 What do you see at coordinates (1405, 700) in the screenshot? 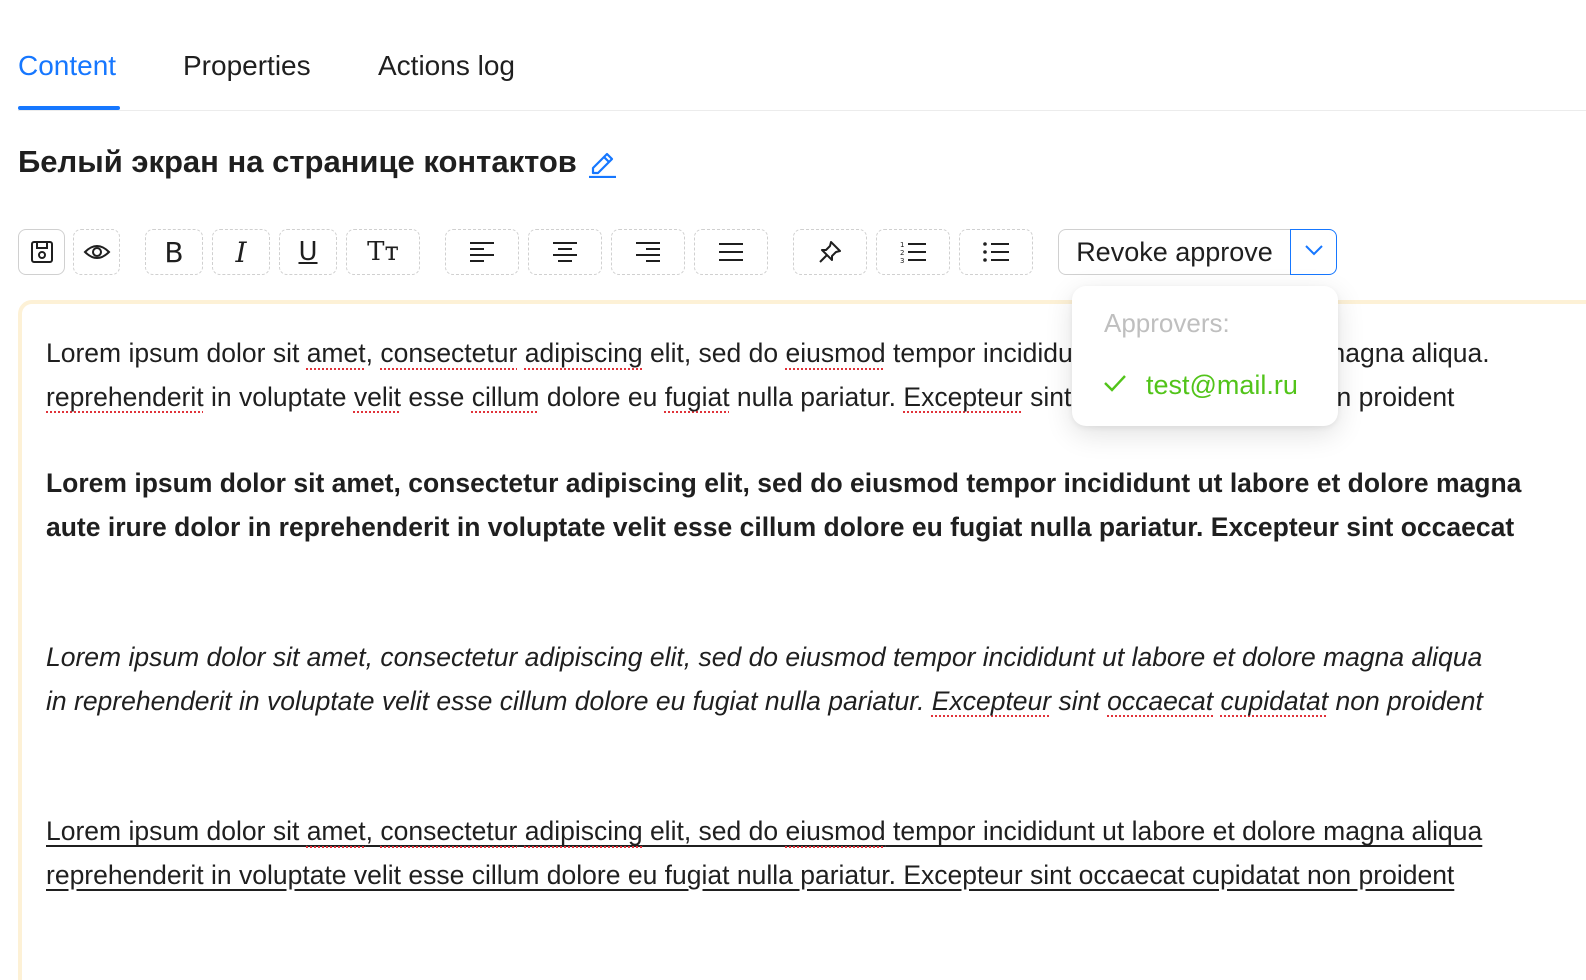
I see `text-run: non proident` at bounding box center [1405, 700].